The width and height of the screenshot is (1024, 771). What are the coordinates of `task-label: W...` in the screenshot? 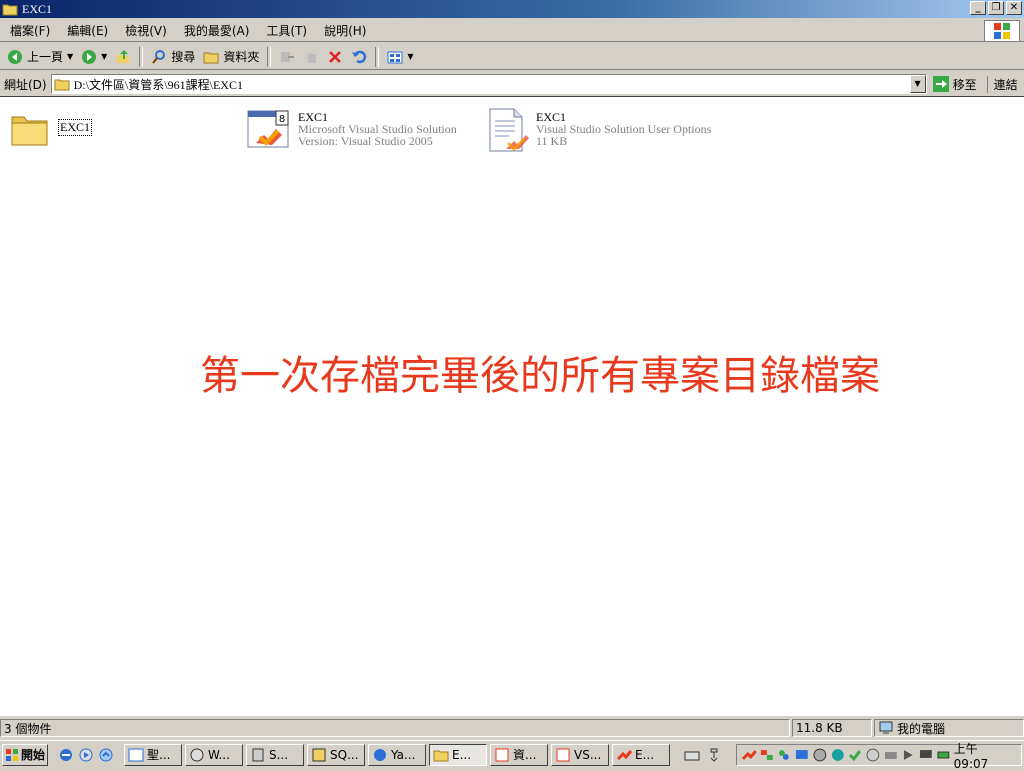 It's located at (219, 754).